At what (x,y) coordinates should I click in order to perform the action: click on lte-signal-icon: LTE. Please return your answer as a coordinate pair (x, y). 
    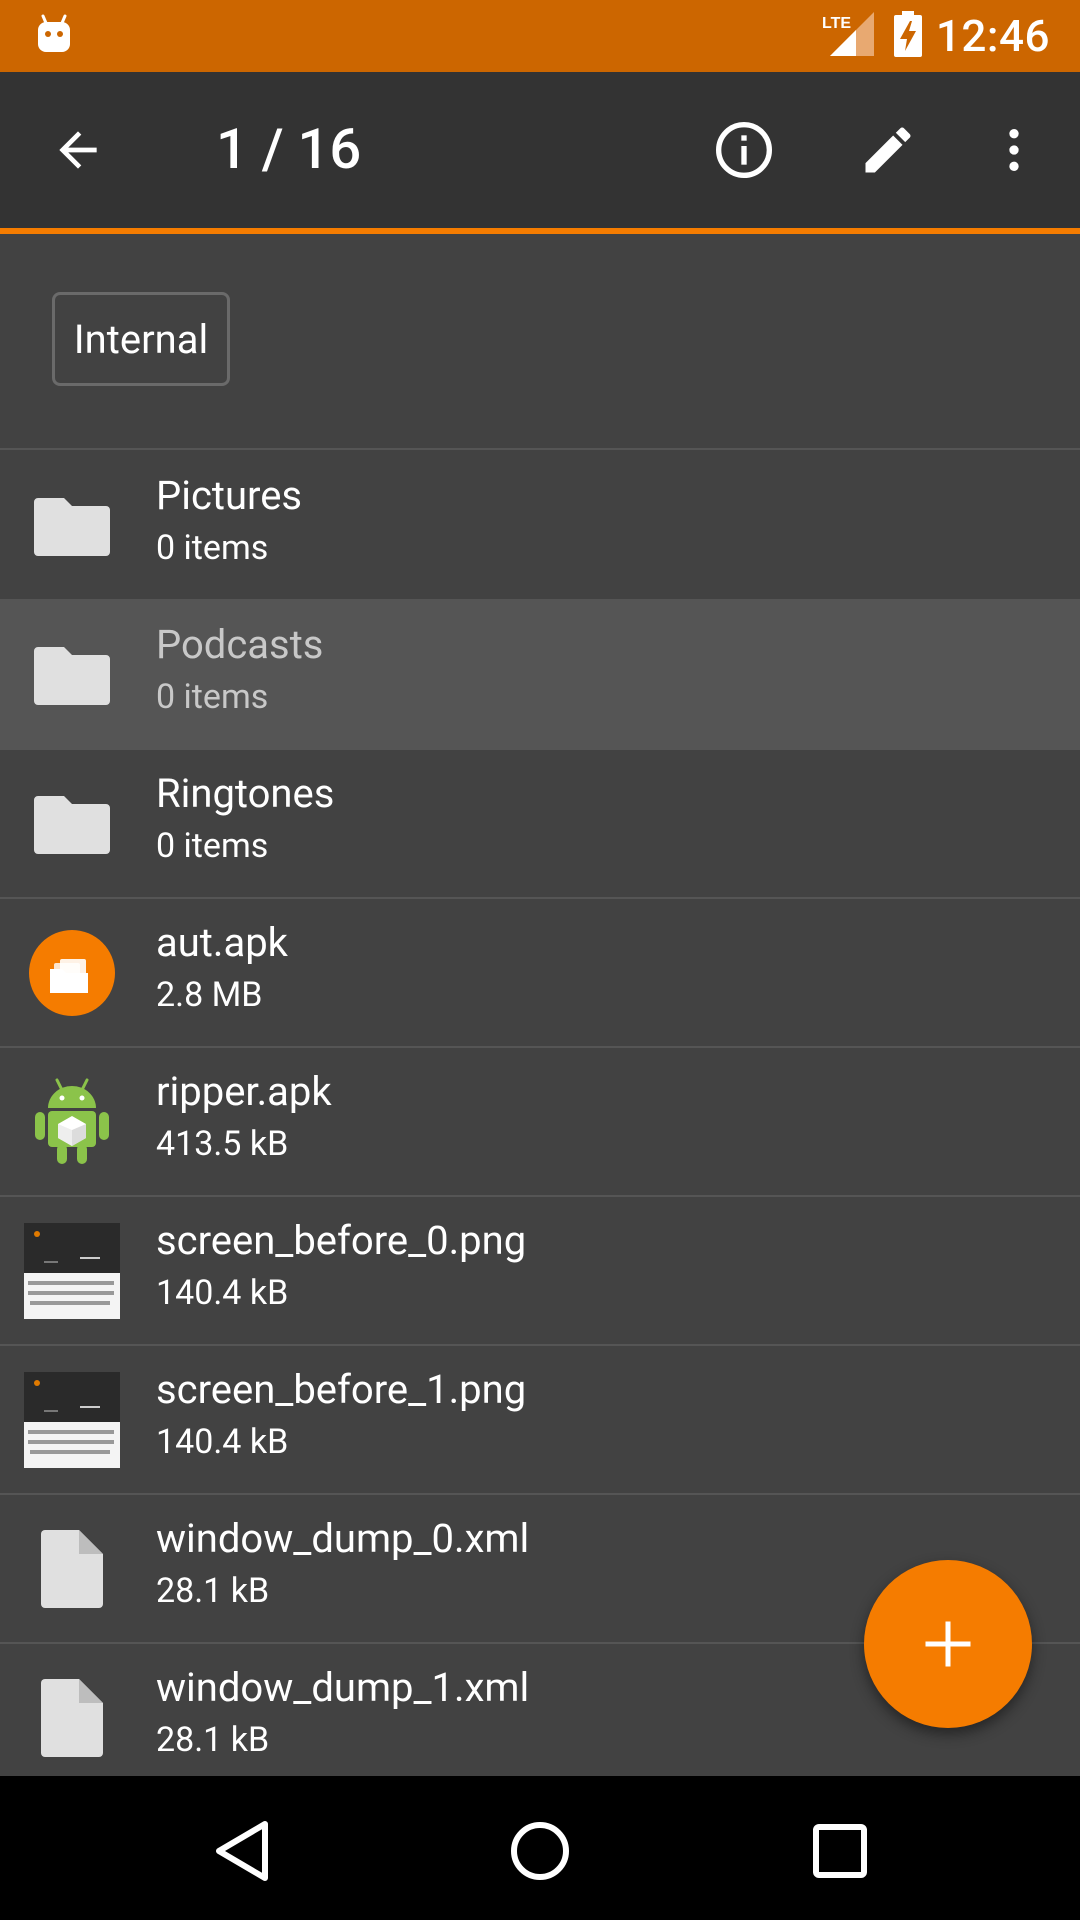
    Looking at the image, I should click on (850, 36).